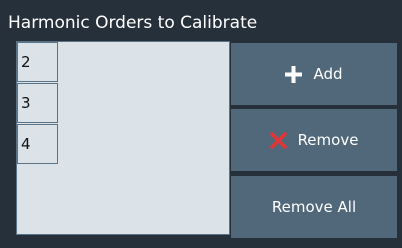 The image size is (402, 248). What do you see at coordinates (328, 140) in the screenshot?
I see `remove-button-label: Remove` at bounding box center [328, 140].